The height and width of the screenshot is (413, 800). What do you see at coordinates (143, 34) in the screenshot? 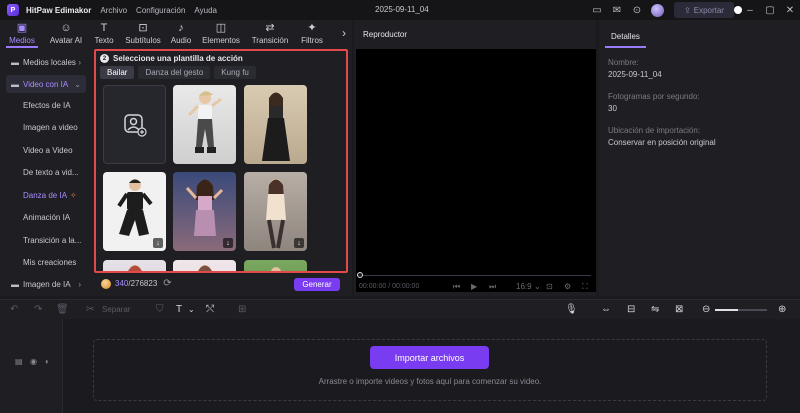
I see `tool-tab-subtitulos: ⊡ Subtítulos` at bounding box center [143, 34].